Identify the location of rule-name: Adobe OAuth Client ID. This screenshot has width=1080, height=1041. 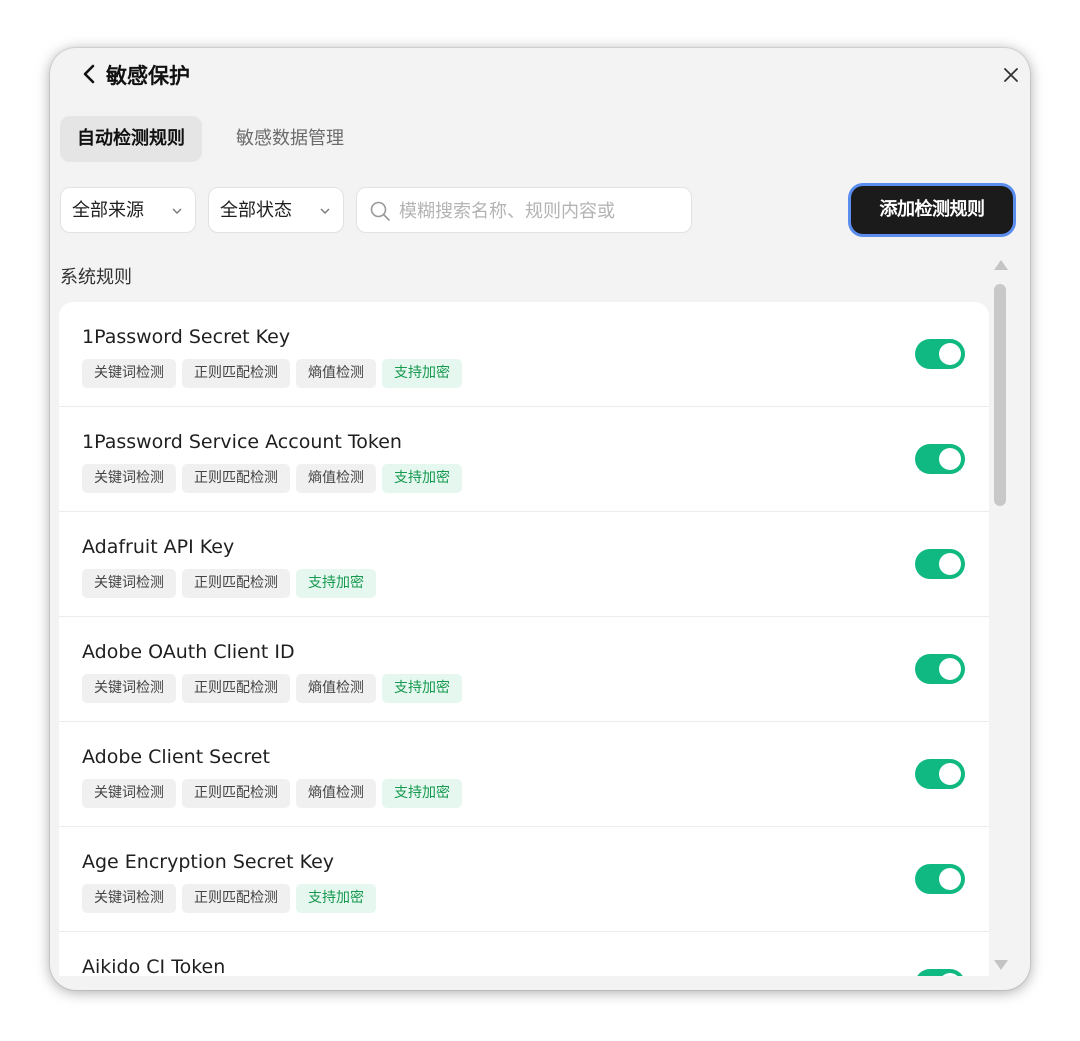
(188, 652).